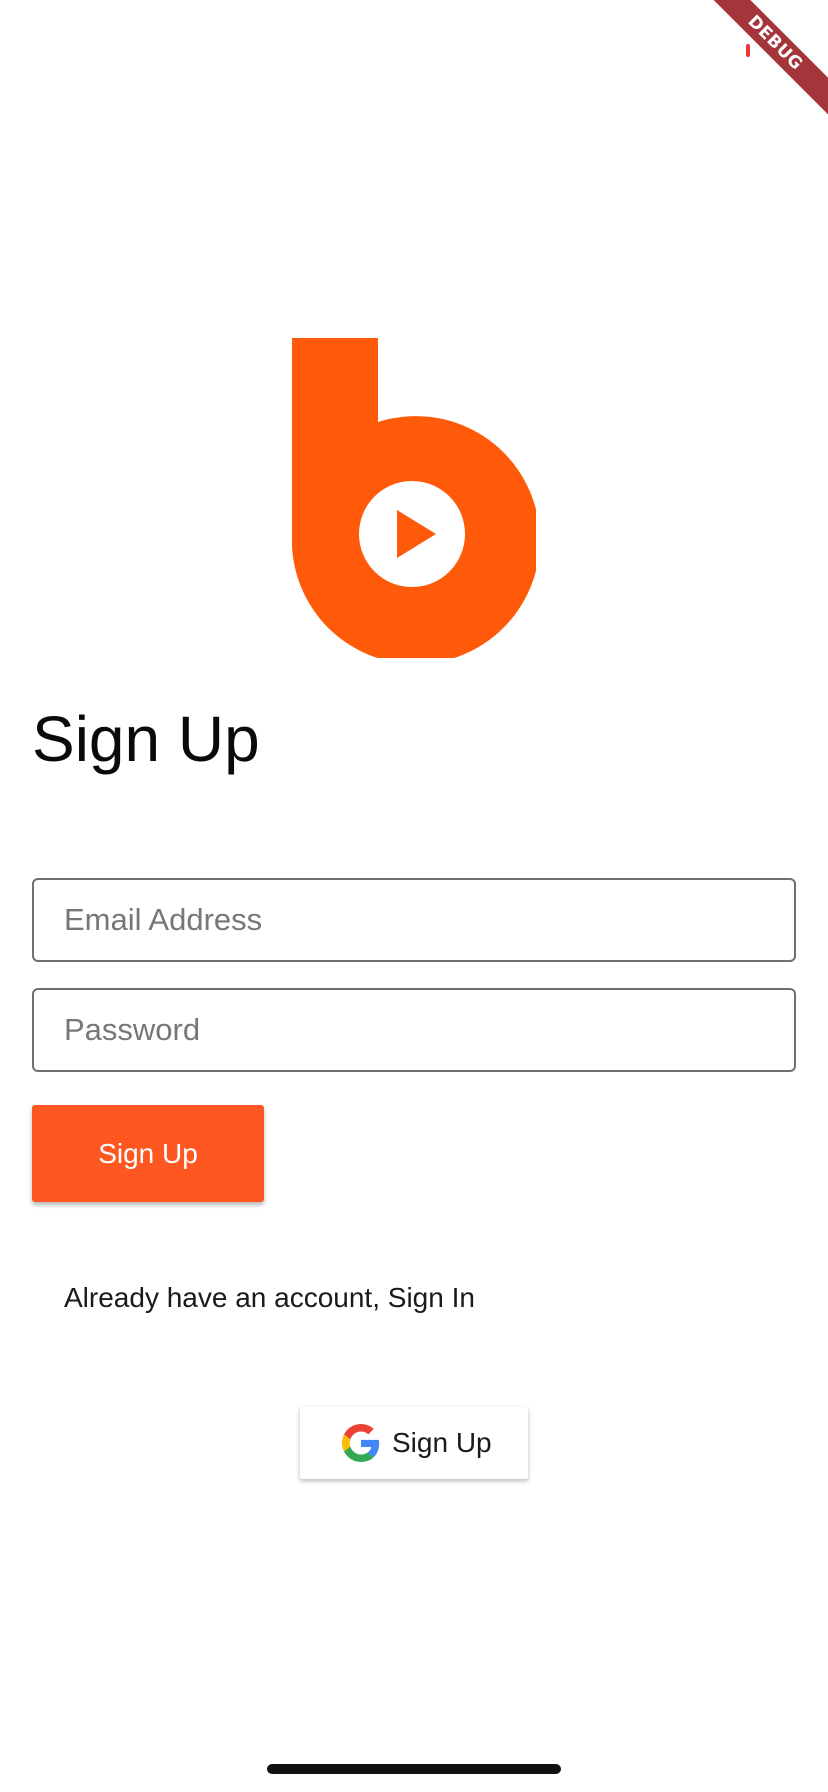 Image resolution: width=828 pixels, height=1792 pixels. Describe the element at coordinates (269, 1298) in the screenshot. I see `sign-in-link: Already have an account, Sign In` at that location.